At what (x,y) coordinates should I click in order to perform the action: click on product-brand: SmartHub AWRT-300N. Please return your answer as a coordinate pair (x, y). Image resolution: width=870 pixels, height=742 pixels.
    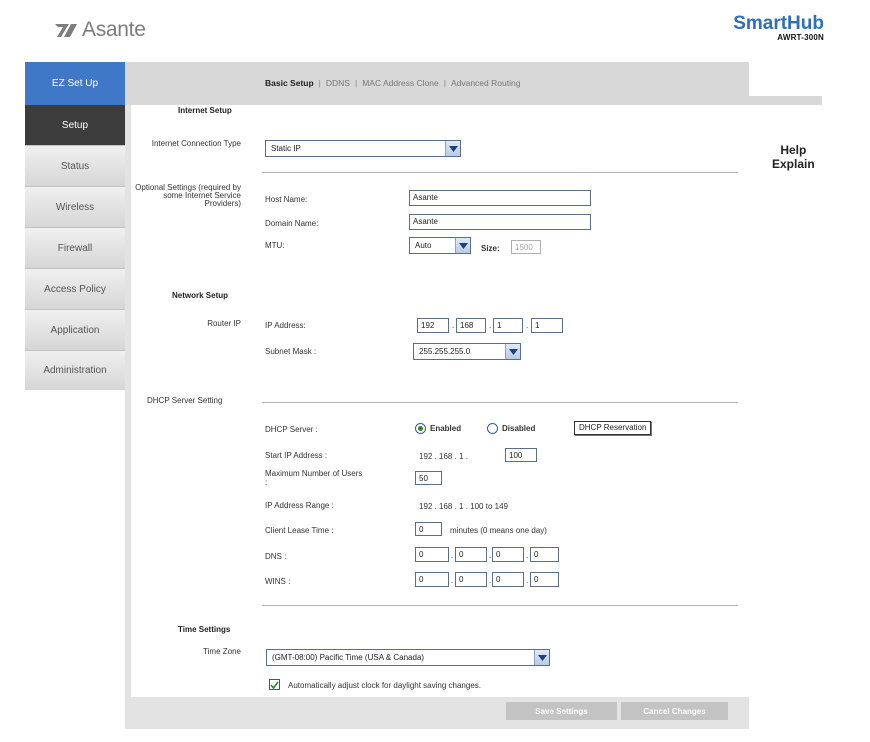
    Looking at the image, I should click on (778, 28).